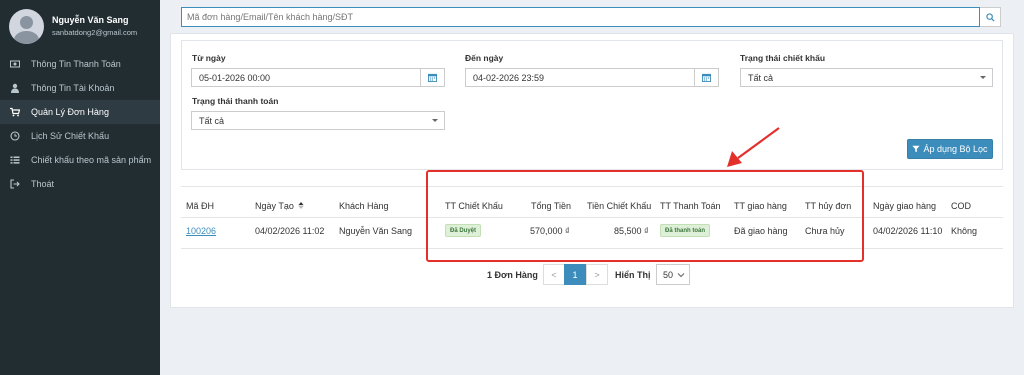  Describe the element at coordinates (597, 274) in the screenshot. I see `pagination-next-button: >` at that location.